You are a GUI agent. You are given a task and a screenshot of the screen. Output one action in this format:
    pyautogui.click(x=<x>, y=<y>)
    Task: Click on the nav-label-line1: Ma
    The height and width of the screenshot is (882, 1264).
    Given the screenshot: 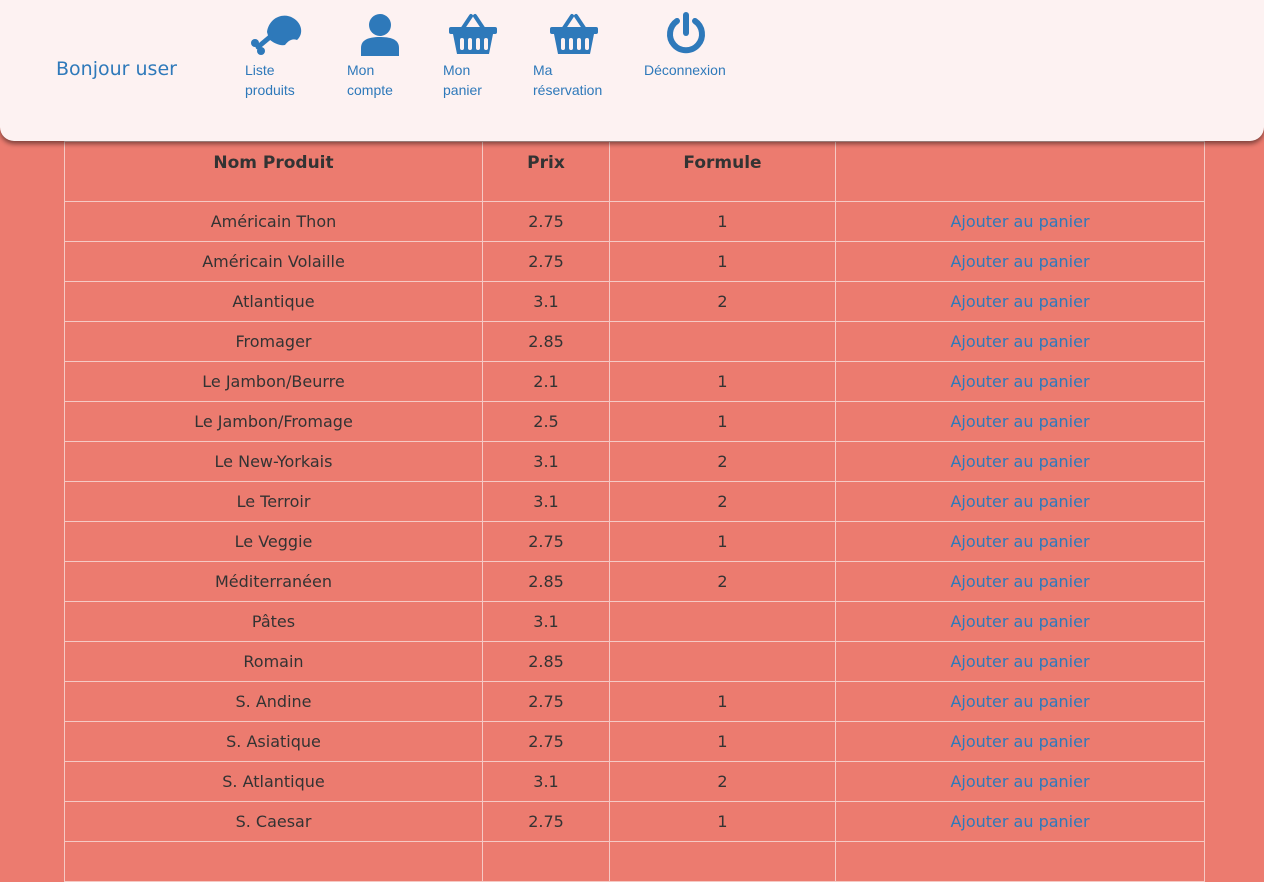 What is the action you would take?
    pyautogui.click(x=543, y=70)
    